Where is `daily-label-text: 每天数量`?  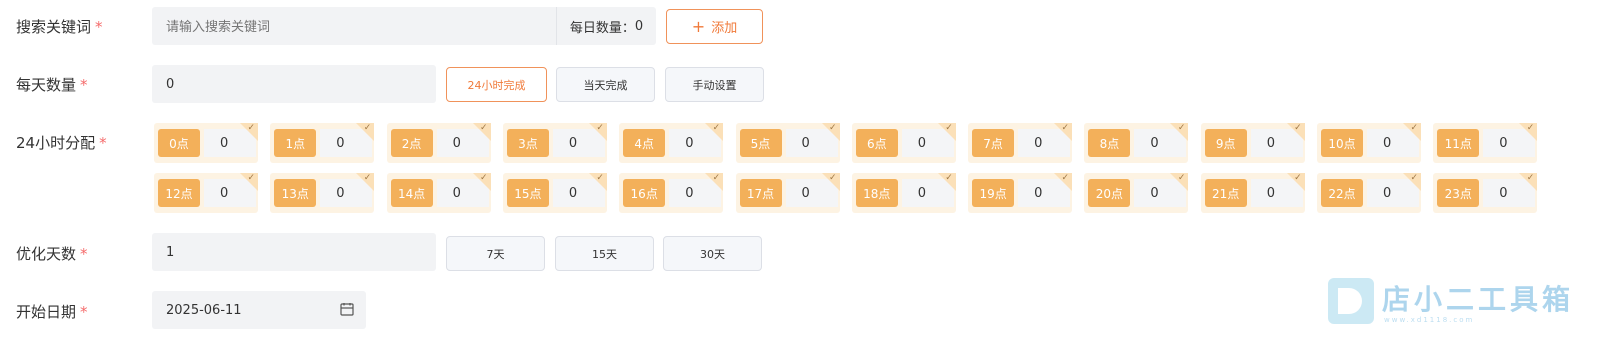 daily-label-text: 每天数量 is located at coordinates (46, 85).